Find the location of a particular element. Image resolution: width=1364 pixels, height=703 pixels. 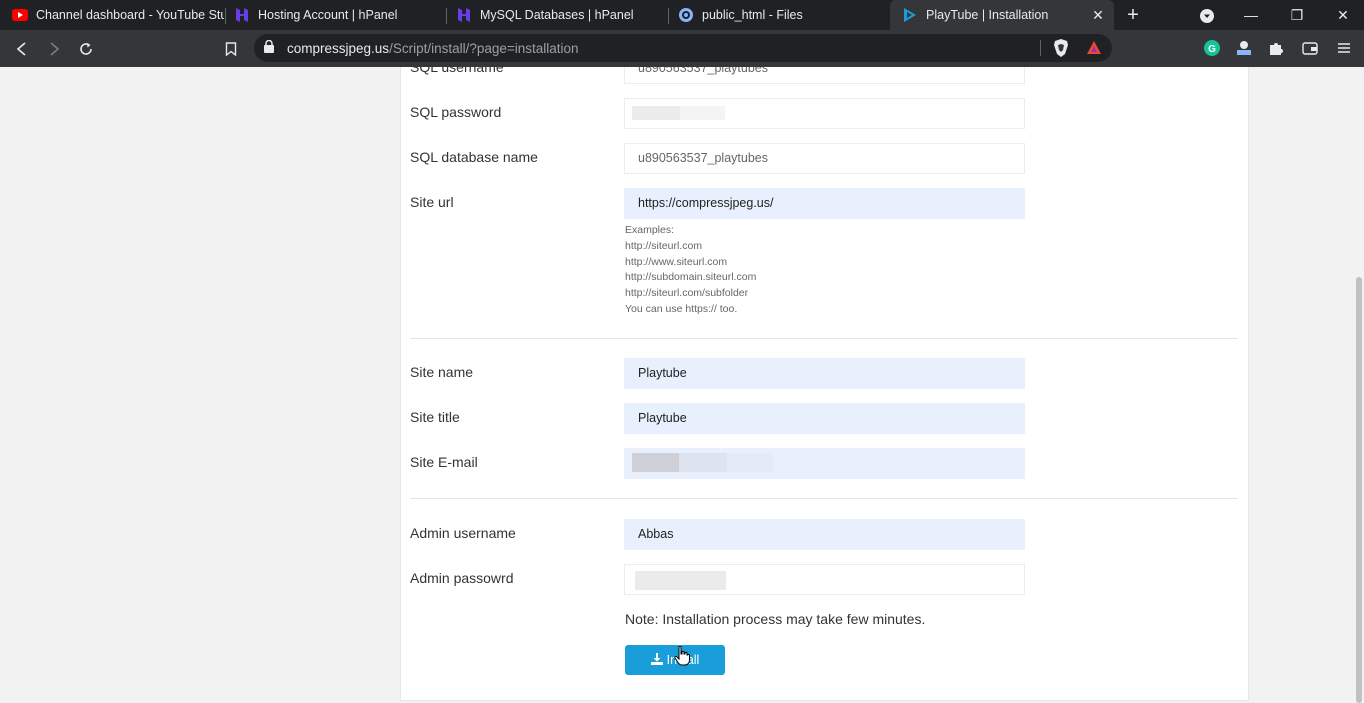

new-tab-button: + is located at coordinates (1133, 15).